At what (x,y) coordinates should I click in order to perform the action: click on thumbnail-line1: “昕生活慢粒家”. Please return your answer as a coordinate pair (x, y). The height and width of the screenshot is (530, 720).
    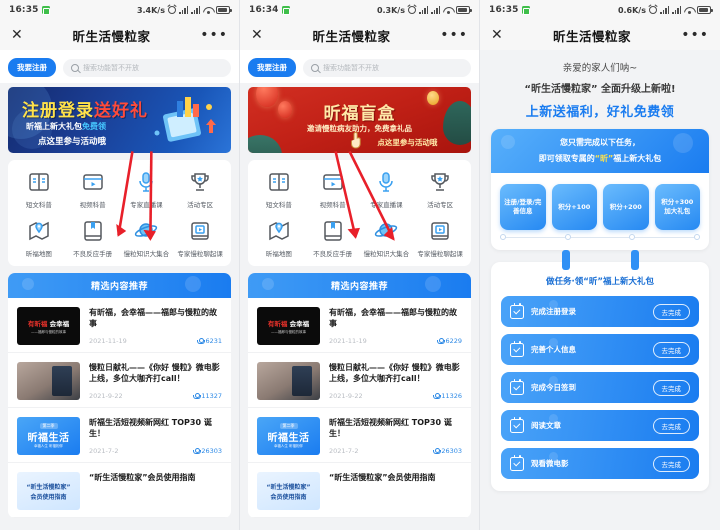
    Looking at the image, I should click on (48, 487).